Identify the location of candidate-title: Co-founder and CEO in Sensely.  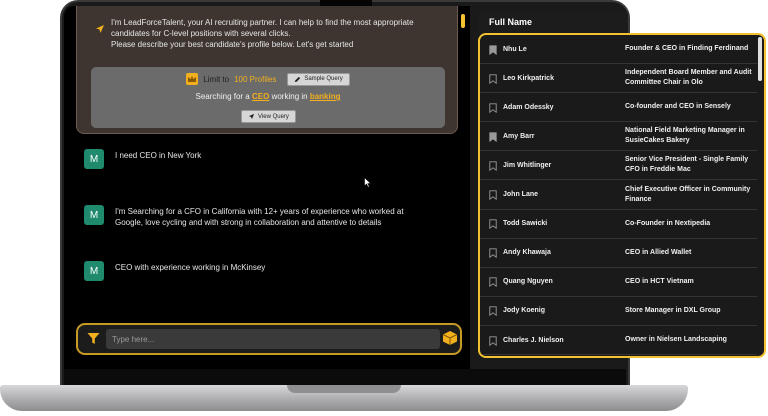
(678, 107).